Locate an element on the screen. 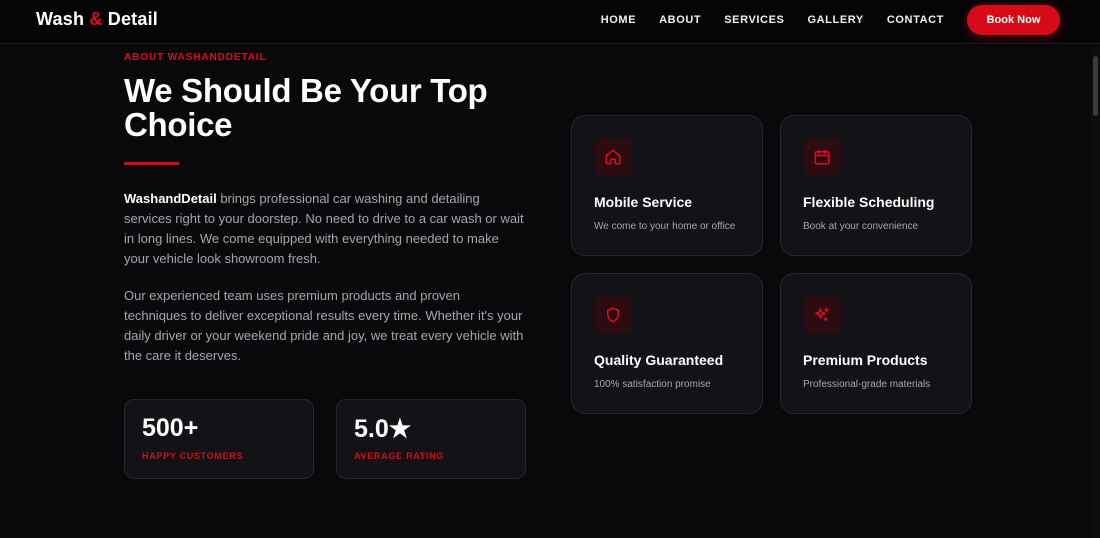  stat-value: 5.0★ is located at coordinates (383, 429).